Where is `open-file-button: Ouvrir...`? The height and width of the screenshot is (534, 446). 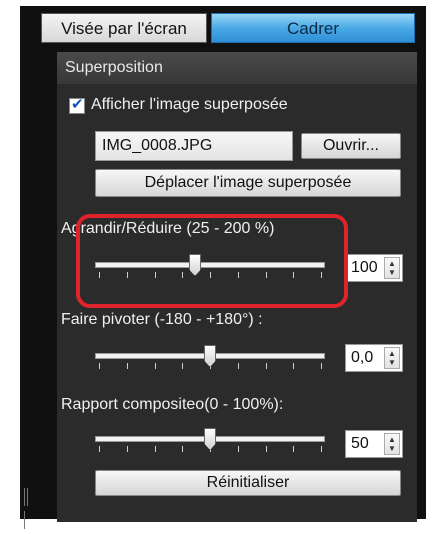 open-file-button: Ouvrir... is located at coordinates (351, 146).